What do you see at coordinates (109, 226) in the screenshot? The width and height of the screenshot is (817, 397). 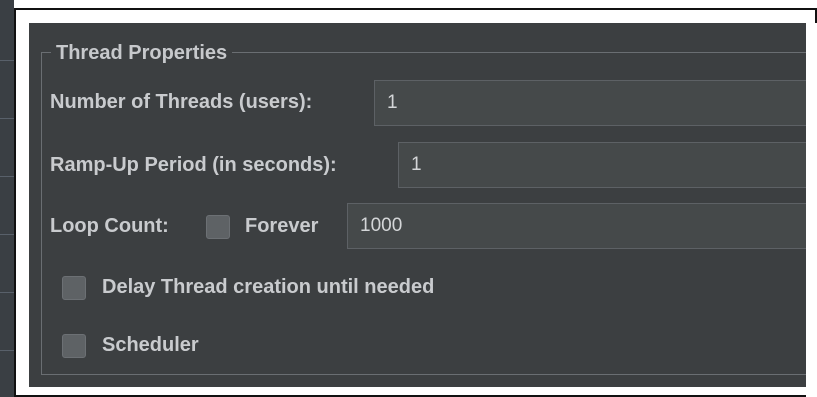 I see `loop-count-label: Loop Count:` at bounding box center [109, 226].